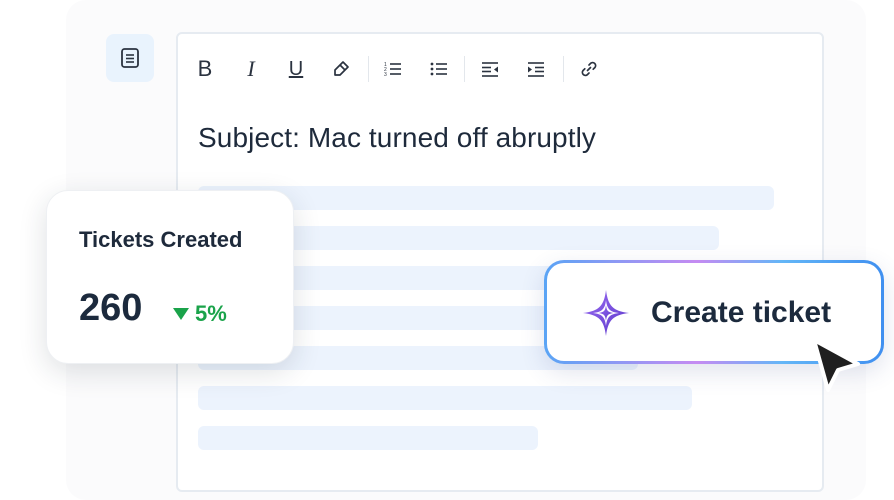 This screenshot has width=894, height=500. Describe the element at coordinates (836, 365) in the screenshot. I see `mouse-cursor-icon` at that location.